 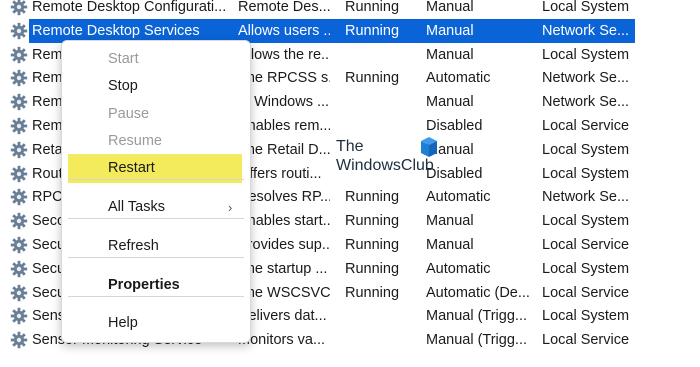 I want to click on menu-item-resume: Resume, so click(x=155, y=141).